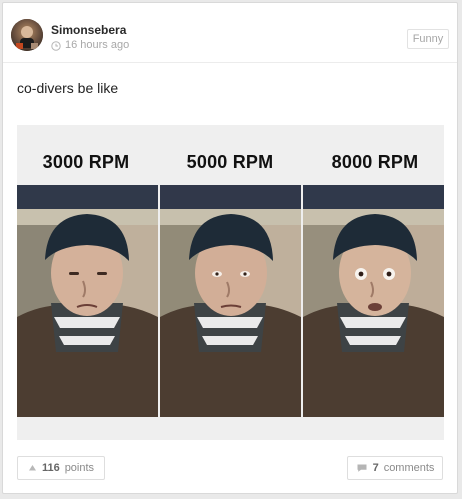 Image resolution: width=462 pixels, height=499 pixels. I want to click on upvote-arrow-icon, so click(32, 468).